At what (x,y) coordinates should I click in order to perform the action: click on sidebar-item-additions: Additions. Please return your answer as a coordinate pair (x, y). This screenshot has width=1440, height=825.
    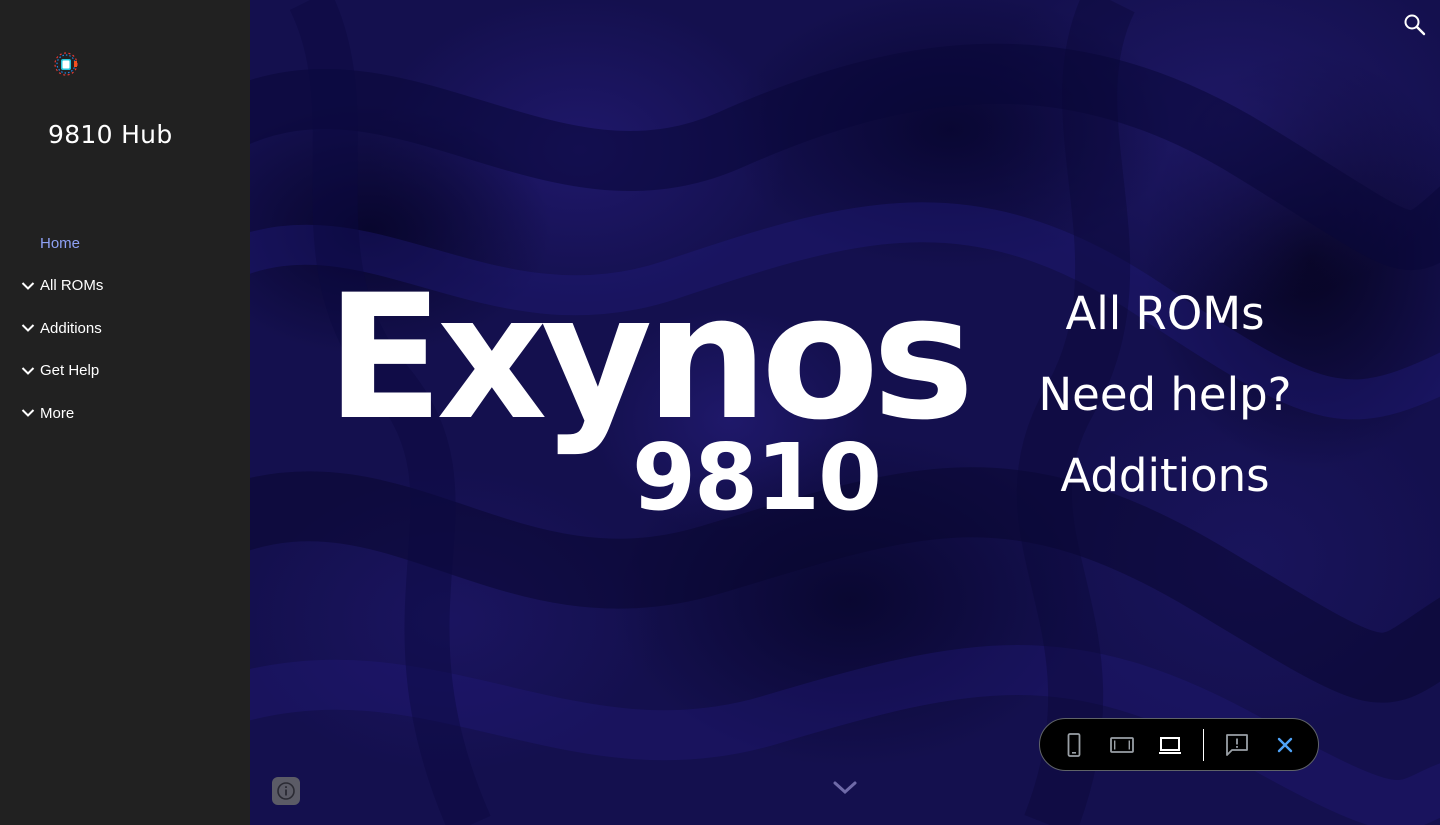
    Looking at the image, I should click on (125, 328).